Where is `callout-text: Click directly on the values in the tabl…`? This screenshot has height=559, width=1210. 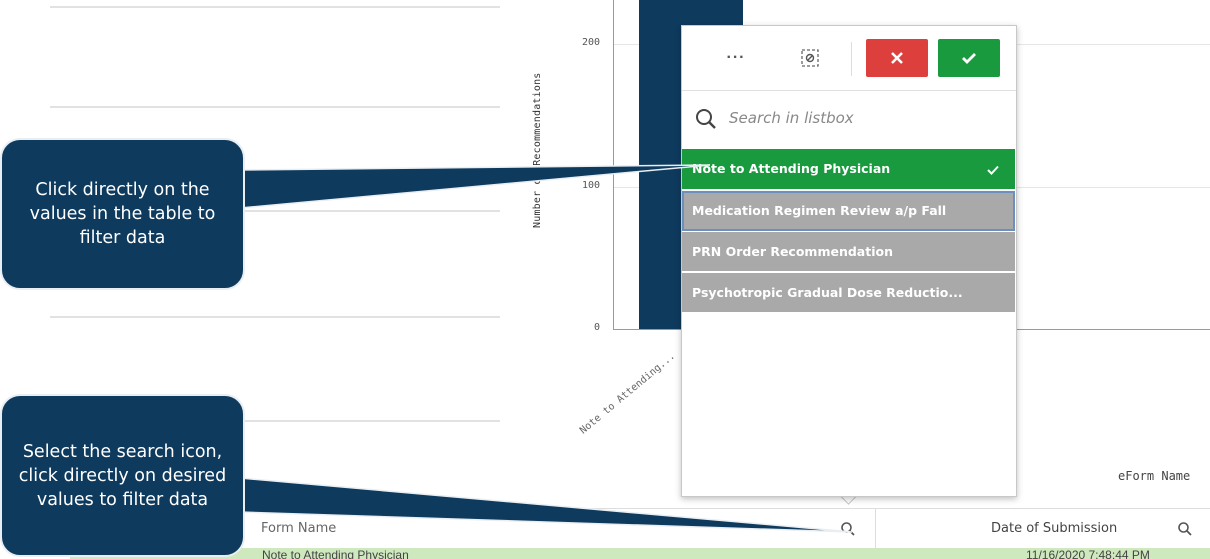
callout-text: Click directly on the values in the tabl… is located at coordinates (122, 214).